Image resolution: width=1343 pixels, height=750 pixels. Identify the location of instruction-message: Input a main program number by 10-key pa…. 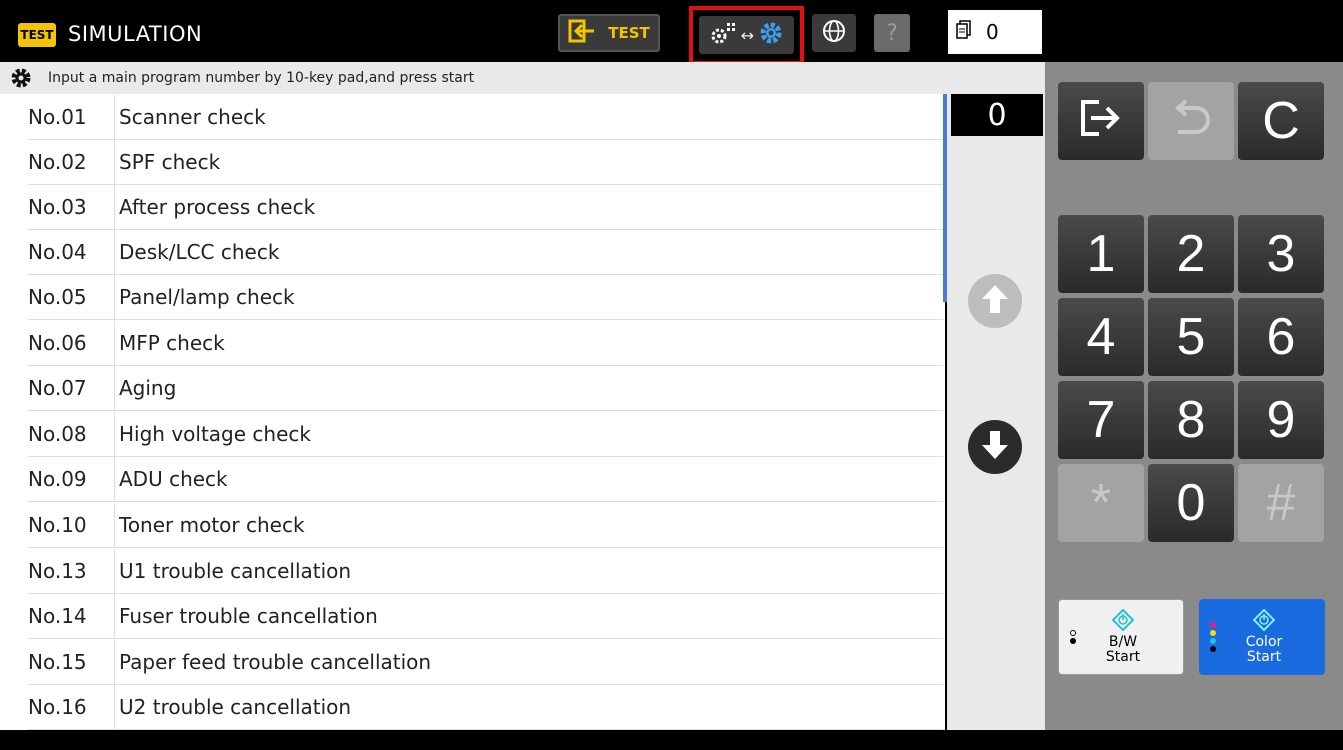
(261, 78).